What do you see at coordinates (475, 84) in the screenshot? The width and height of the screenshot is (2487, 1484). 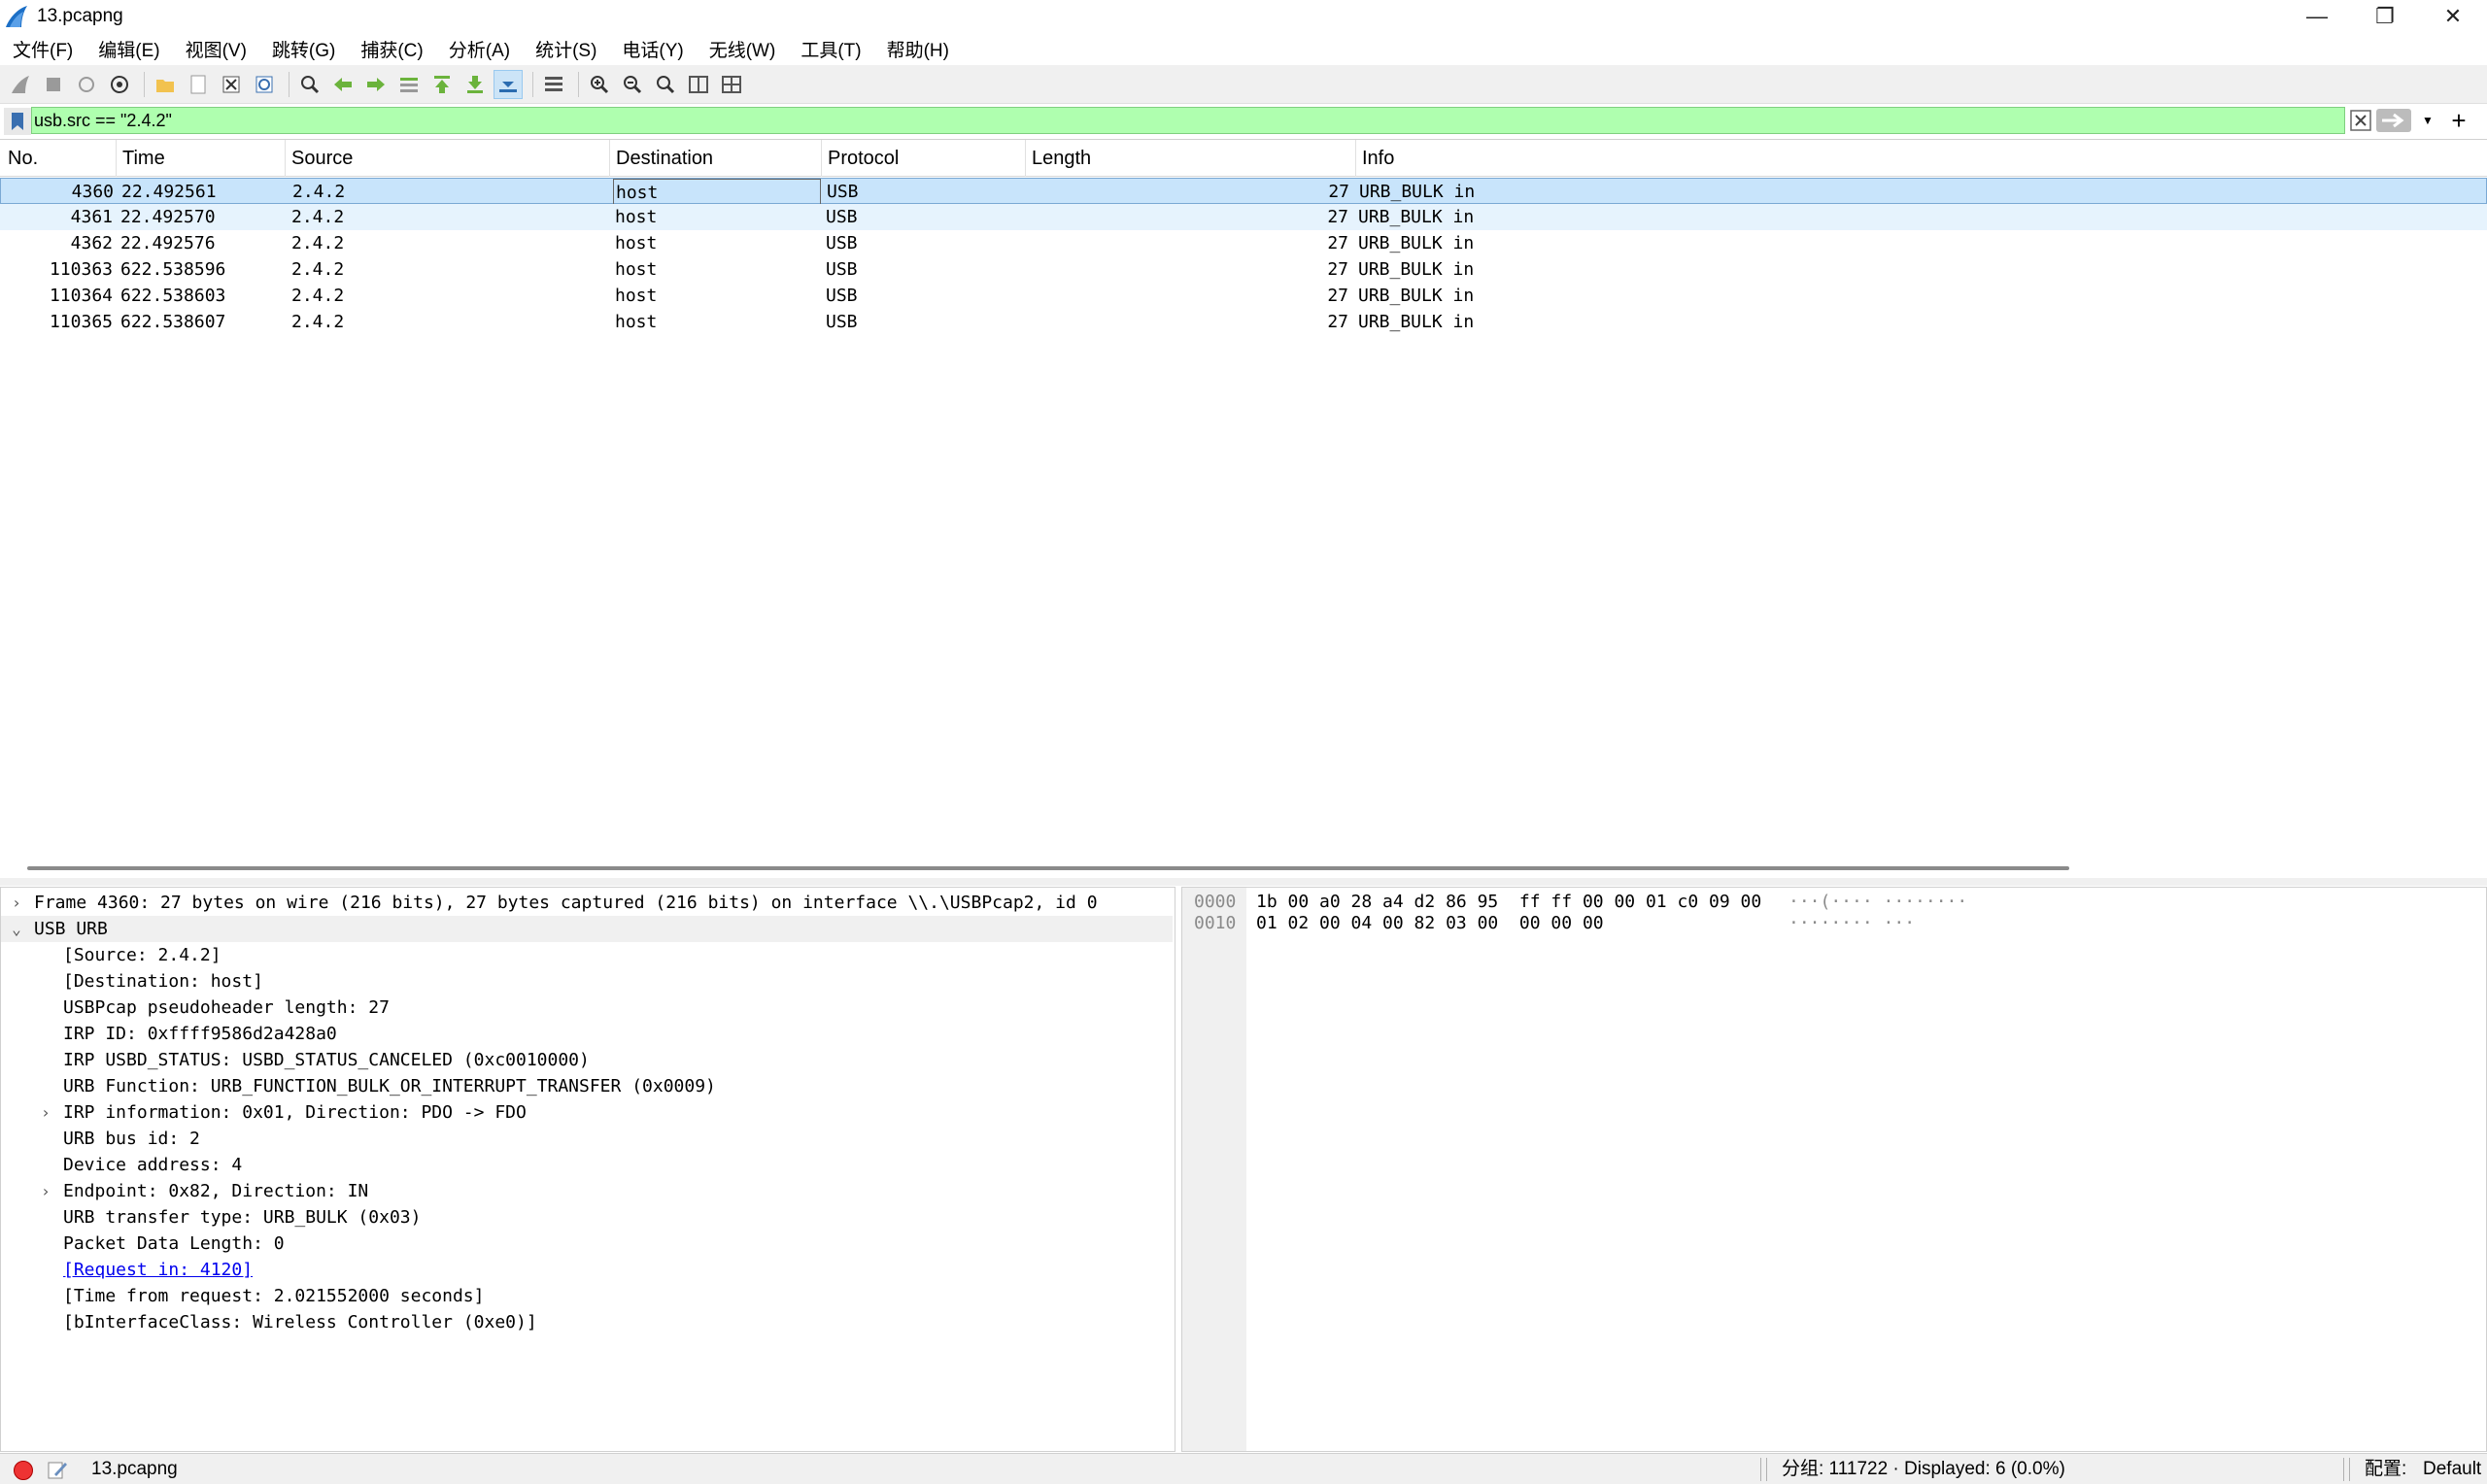 I see `last-packet-icon` at bounding box center [475, 84].